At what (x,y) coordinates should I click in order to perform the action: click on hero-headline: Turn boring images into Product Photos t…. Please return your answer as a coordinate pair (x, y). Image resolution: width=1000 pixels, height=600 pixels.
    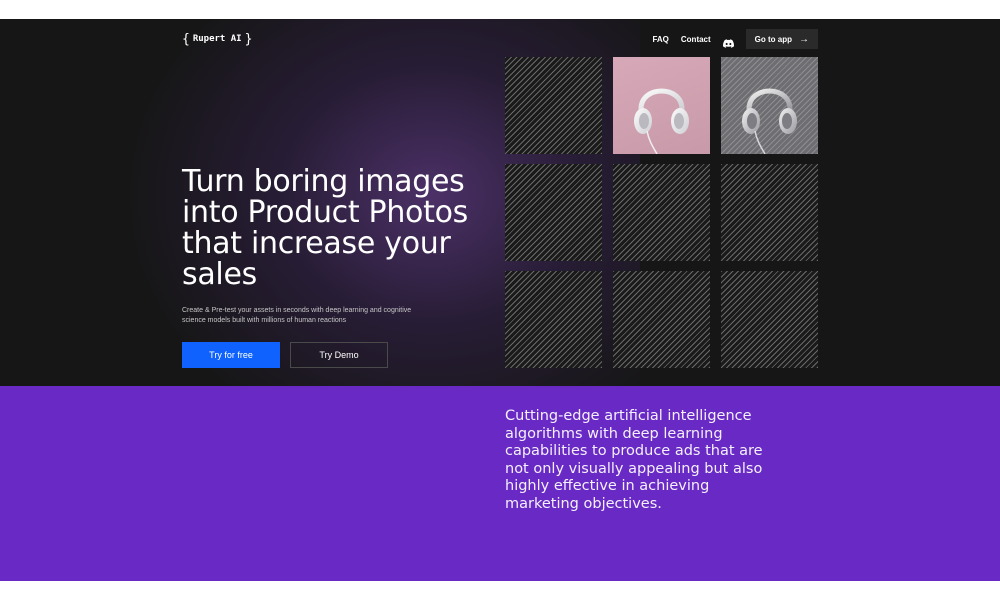
    Looking at the image, I should click on (325, 228).